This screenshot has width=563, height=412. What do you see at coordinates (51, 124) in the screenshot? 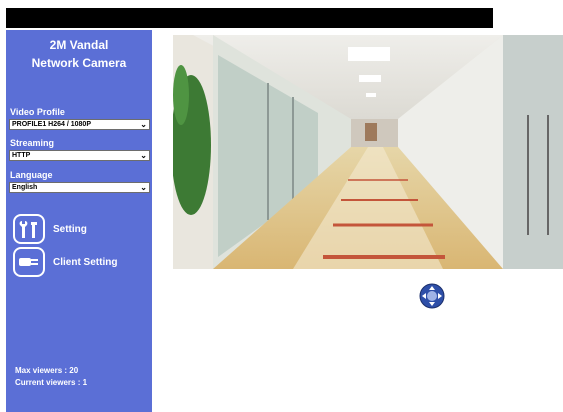
I see `video-profile-value: PROFILE1 H264 / 1080P` at bounding box center [51, 124].